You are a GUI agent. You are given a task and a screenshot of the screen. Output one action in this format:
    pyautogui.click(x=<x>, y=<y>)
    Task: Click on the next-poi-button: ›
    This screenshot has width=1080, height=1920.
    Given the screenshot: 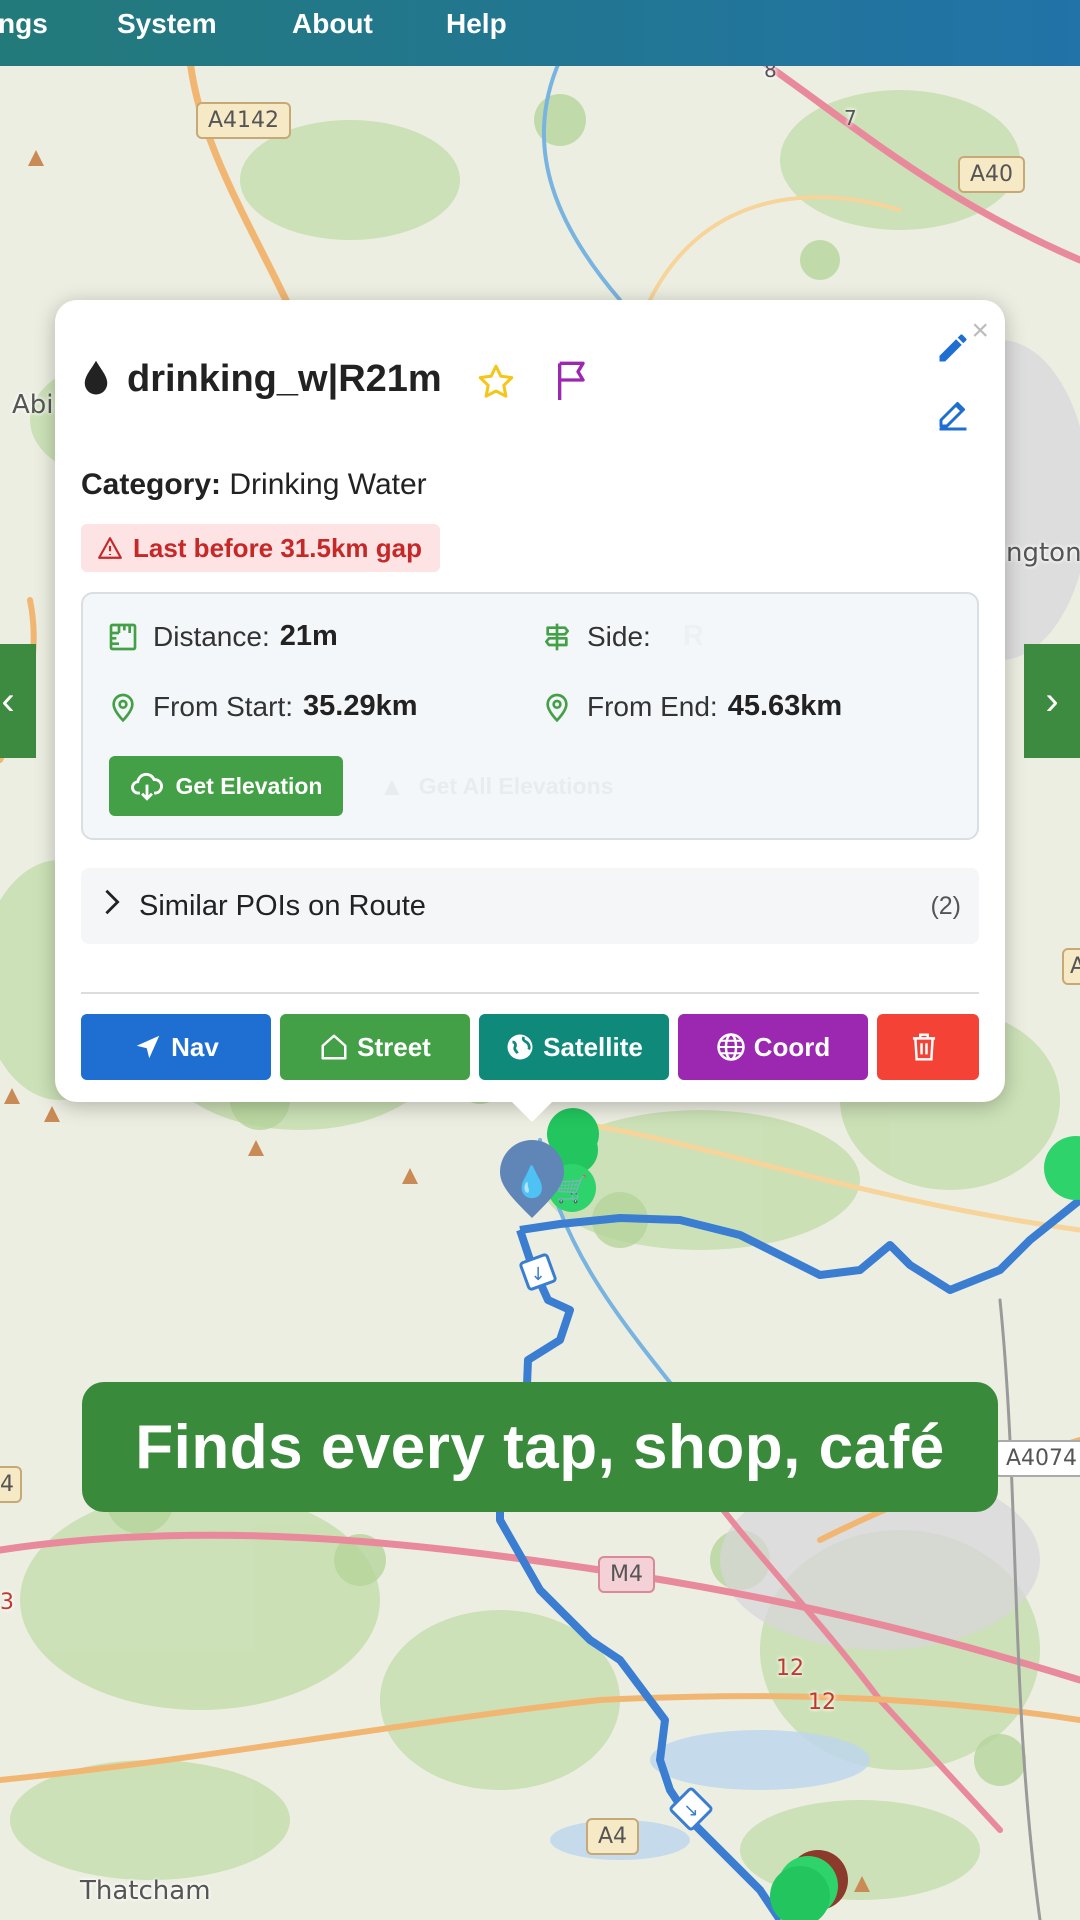 What is the action you would take?
    pyautogui.click(x=1052, y=701)
    